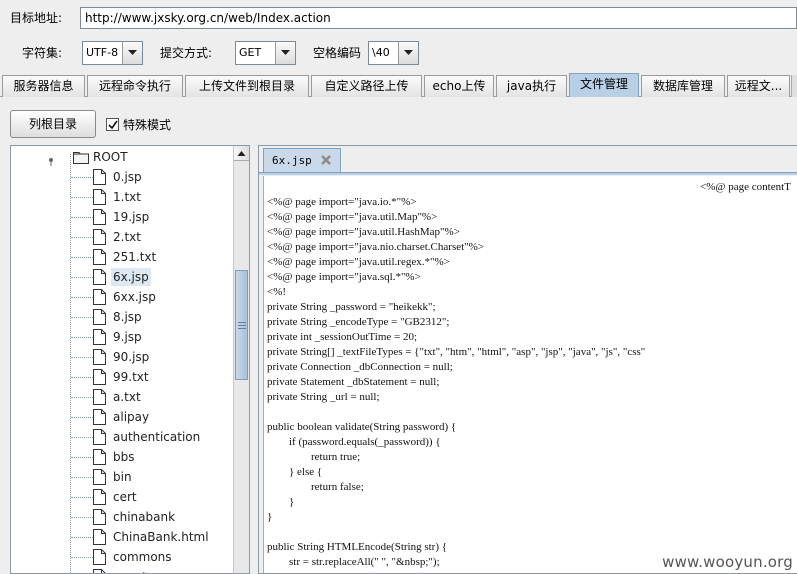 The image size is (797, 574). Describe the element at coordinates (112, 53) in the screenshot. I see `charset-select: UTF-8` at that location.